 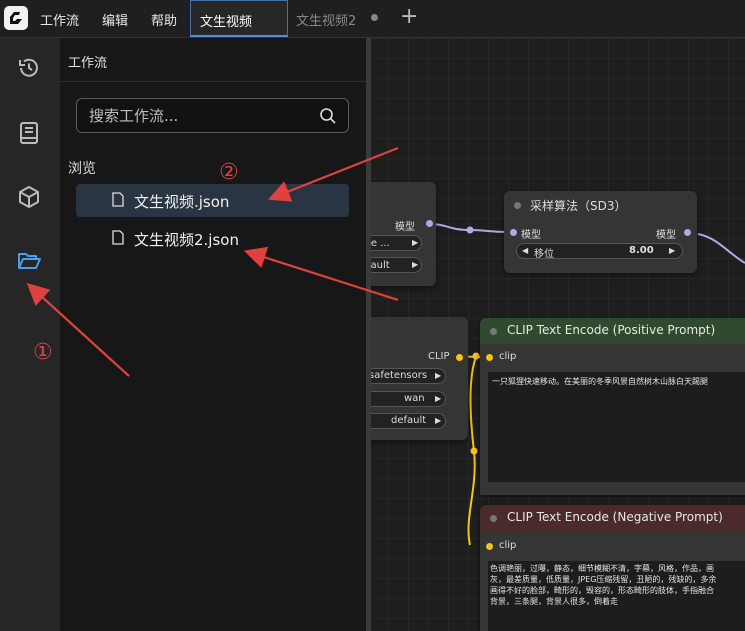 What do you see at coordinates (199, 116) in the screenshot?
I see `search-input` at bounding box center [199, 116].